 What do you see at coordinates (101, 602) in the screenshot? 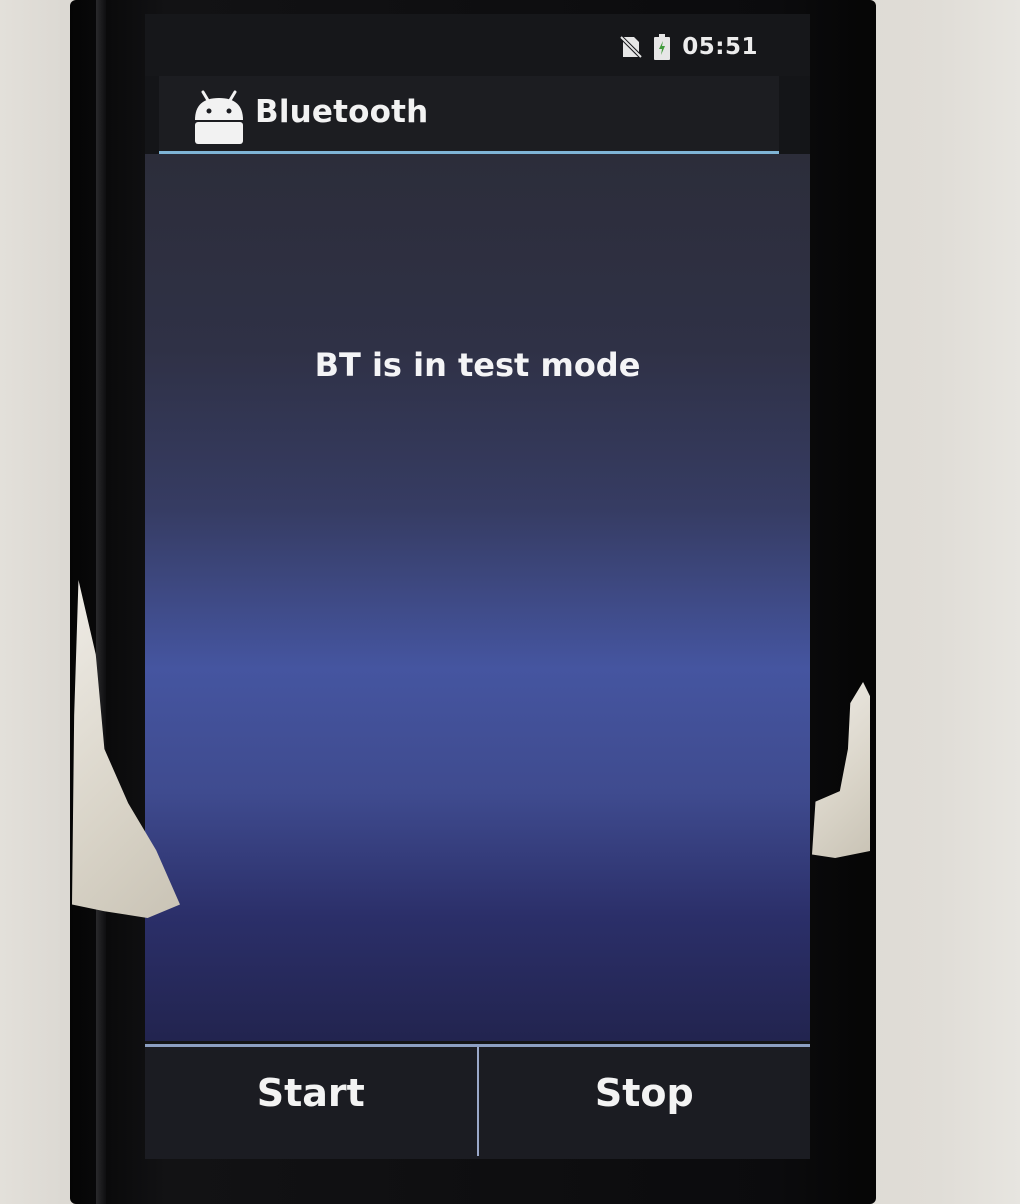
I see `phone-bezel-edge` at bounding box center [101, 602].